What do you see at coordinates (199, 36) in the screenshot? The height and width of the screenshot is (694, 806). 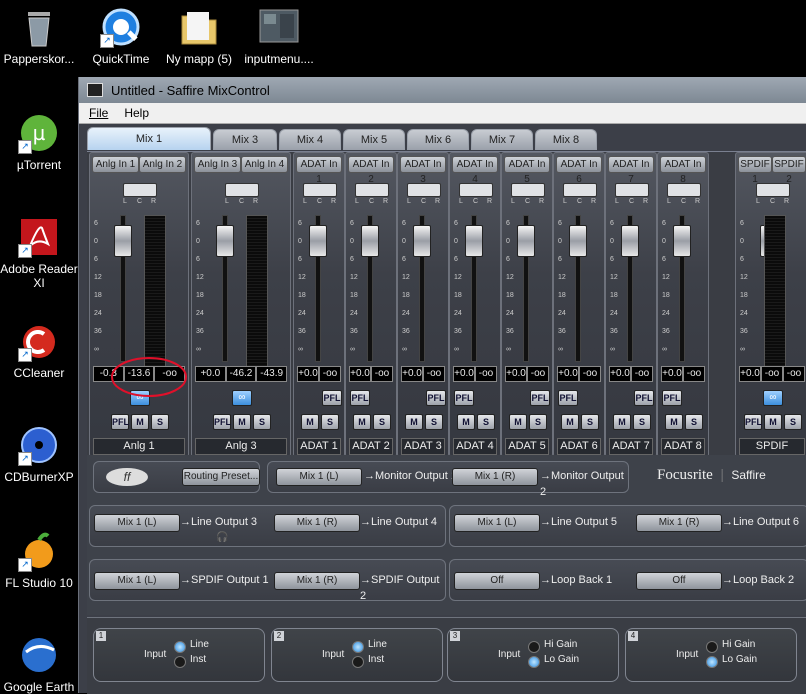 I see `desktop-icon-folder: Ny mapp (5)` at bounding box center [199, 36].